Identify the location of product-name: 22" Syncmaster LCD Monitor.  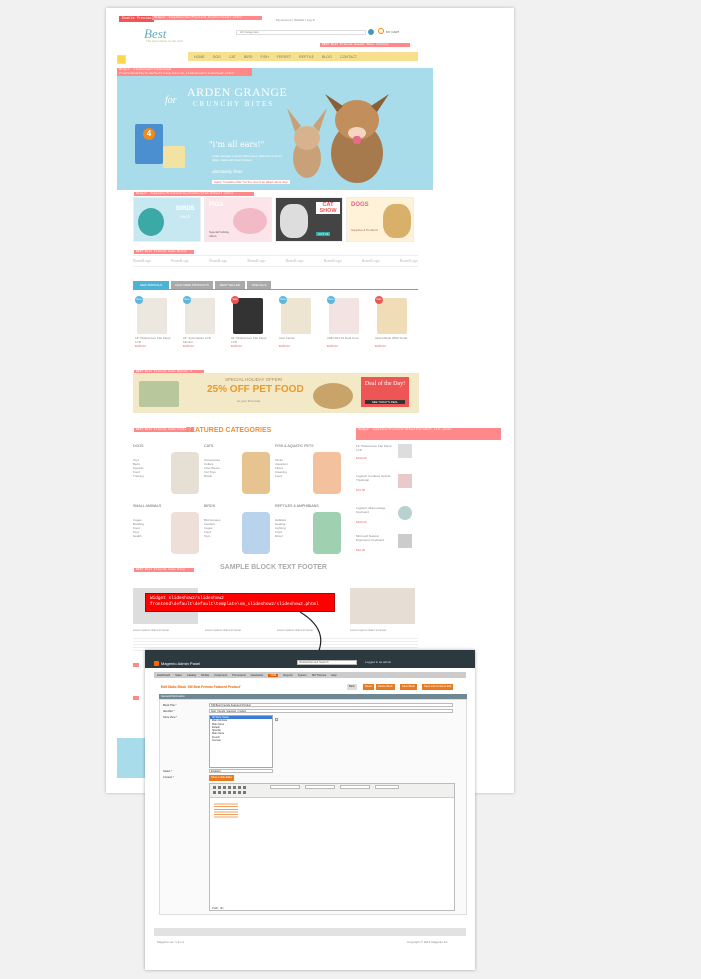
(201, 340).